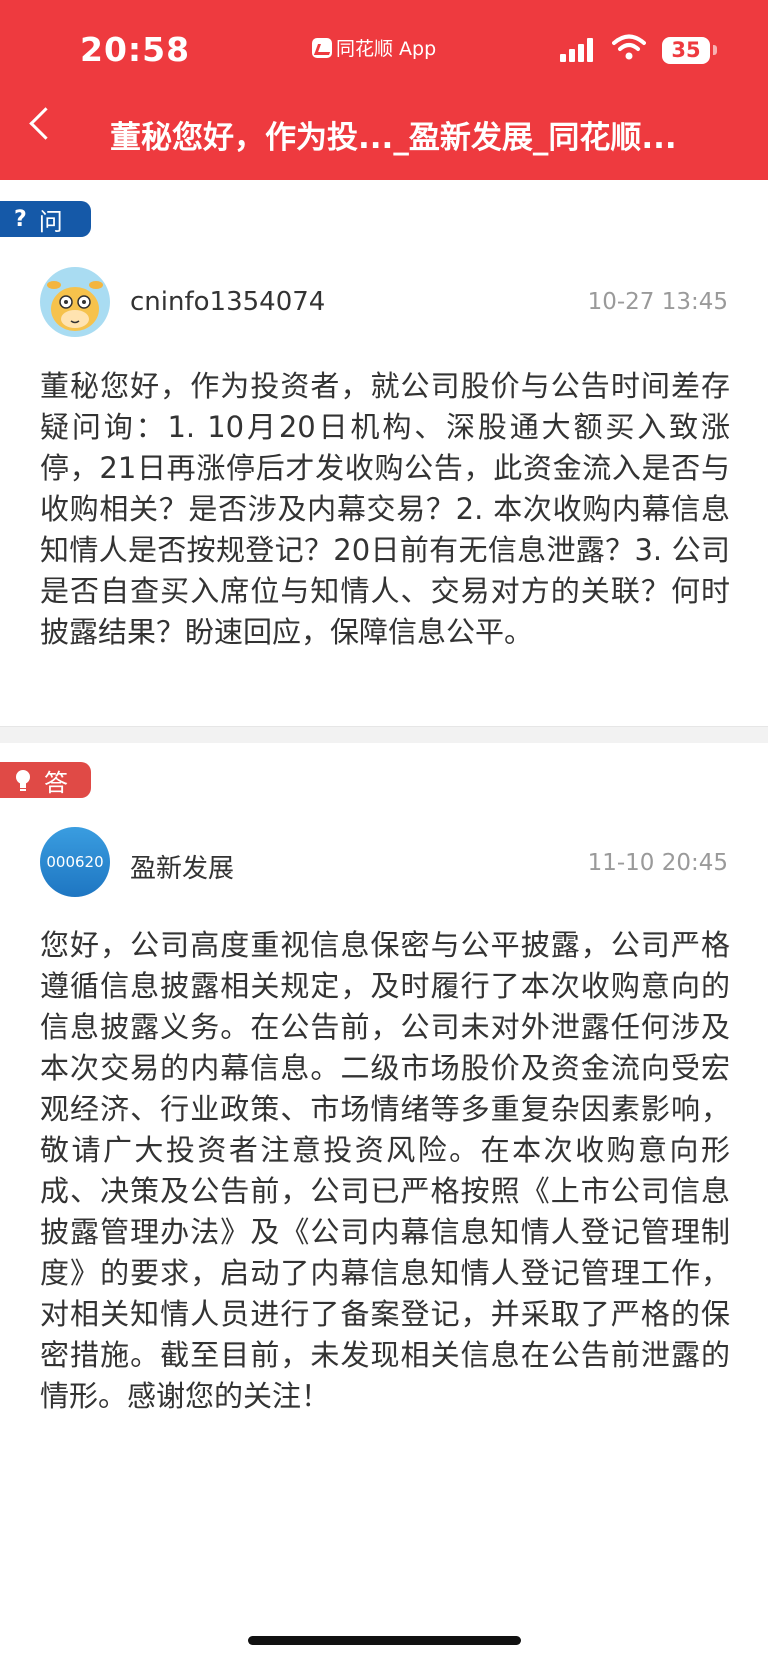 Image resolution: width=768 pixels, height=1663 pixels. What do you see at coordinates (135, 49) in the screenshot?
I see `status-time: 20:58` at bounding box center [135, 49].